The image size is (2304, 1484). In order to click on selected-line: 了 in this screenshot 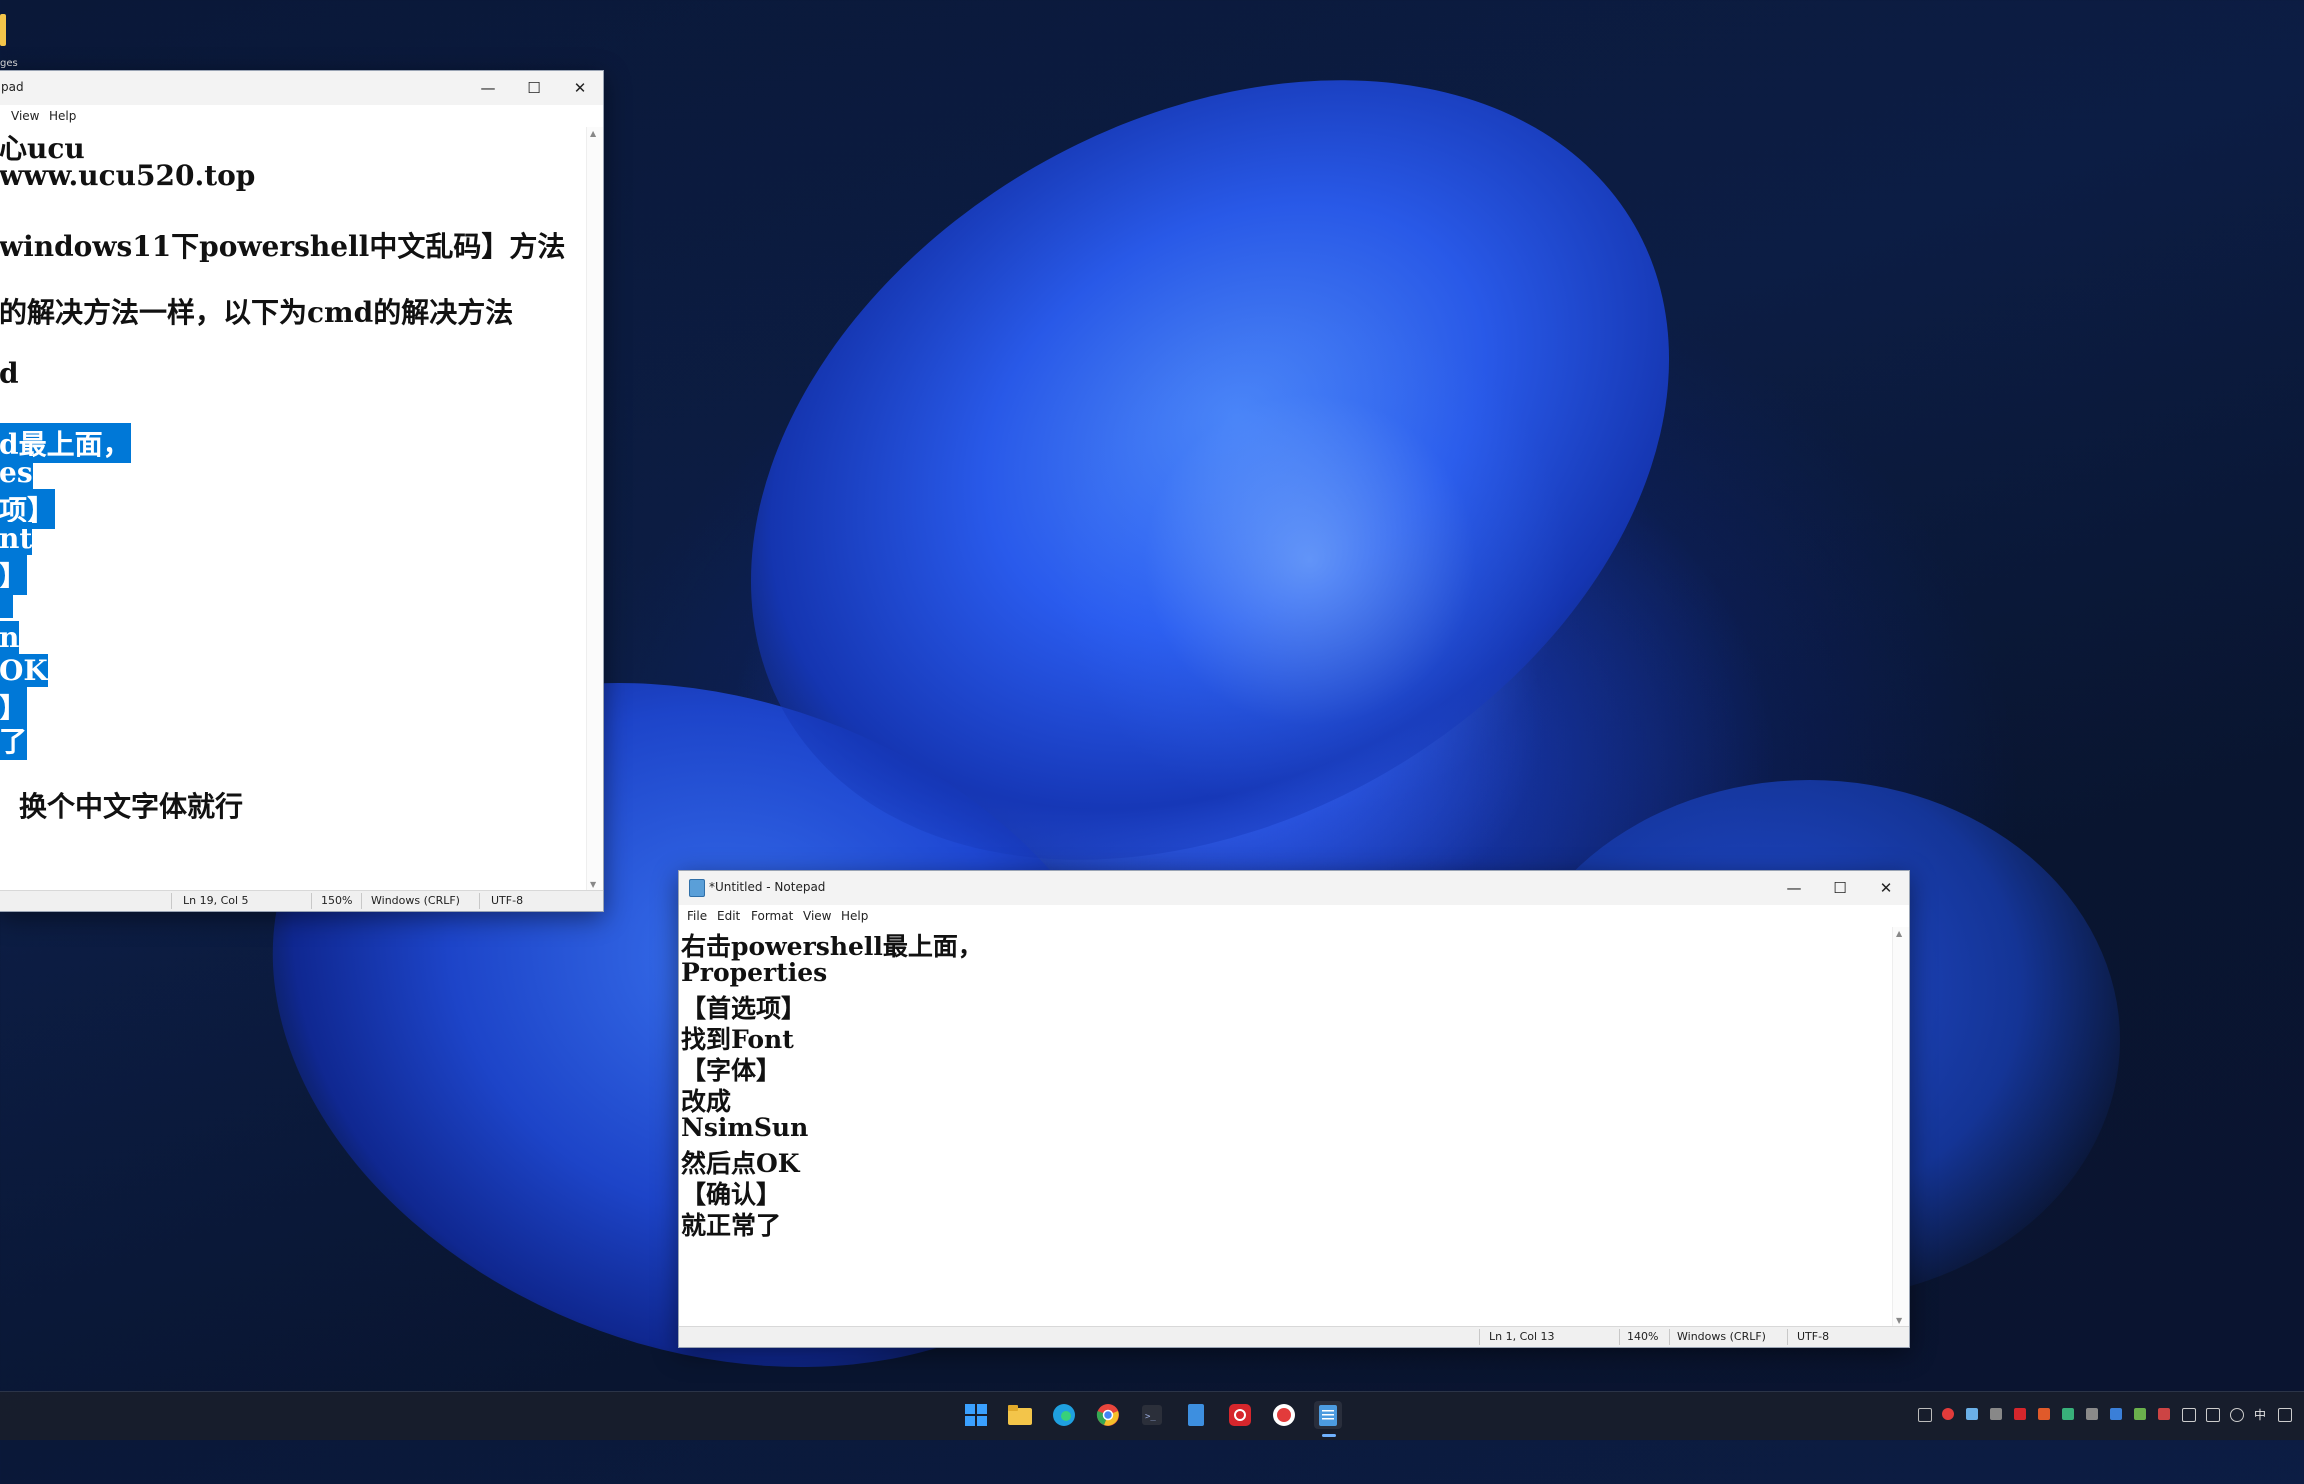, I will do `click(14, 740)`.